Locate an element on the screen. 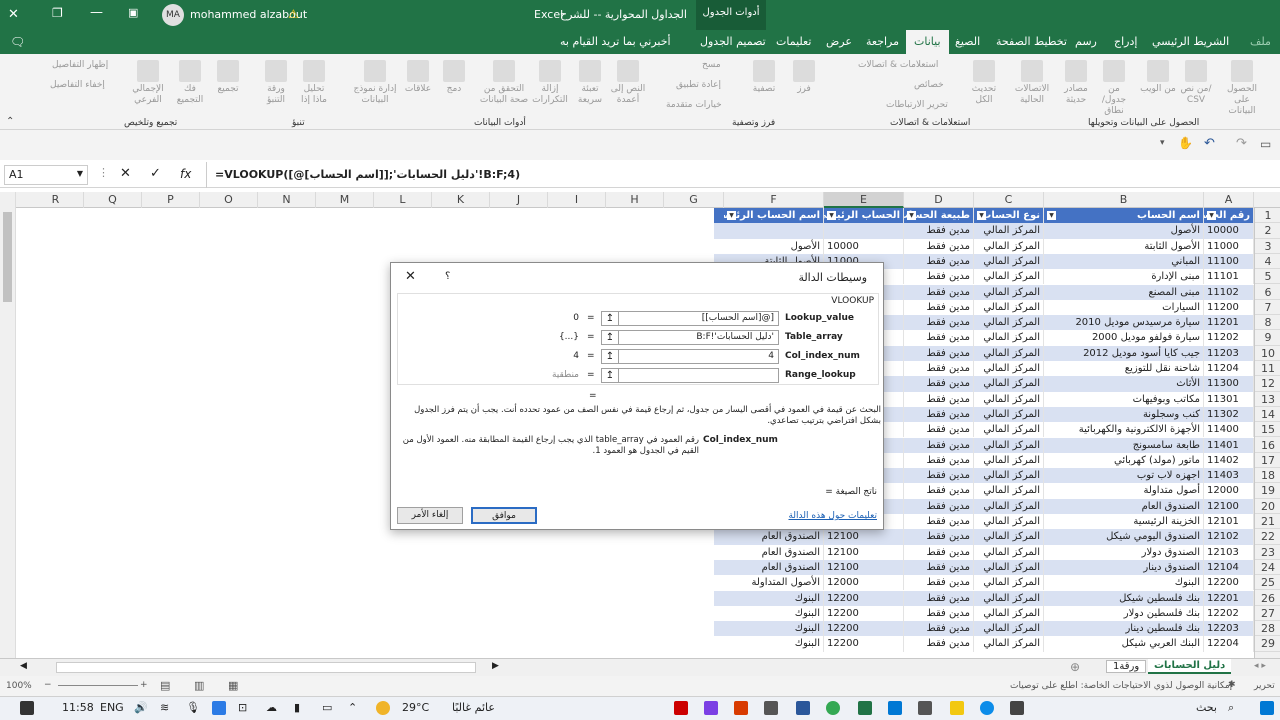 Image resolution: width=1280 pixels, height=720 pixels. edit-links-button: تحرير الارتباطات is located at coordinates (917, 105).